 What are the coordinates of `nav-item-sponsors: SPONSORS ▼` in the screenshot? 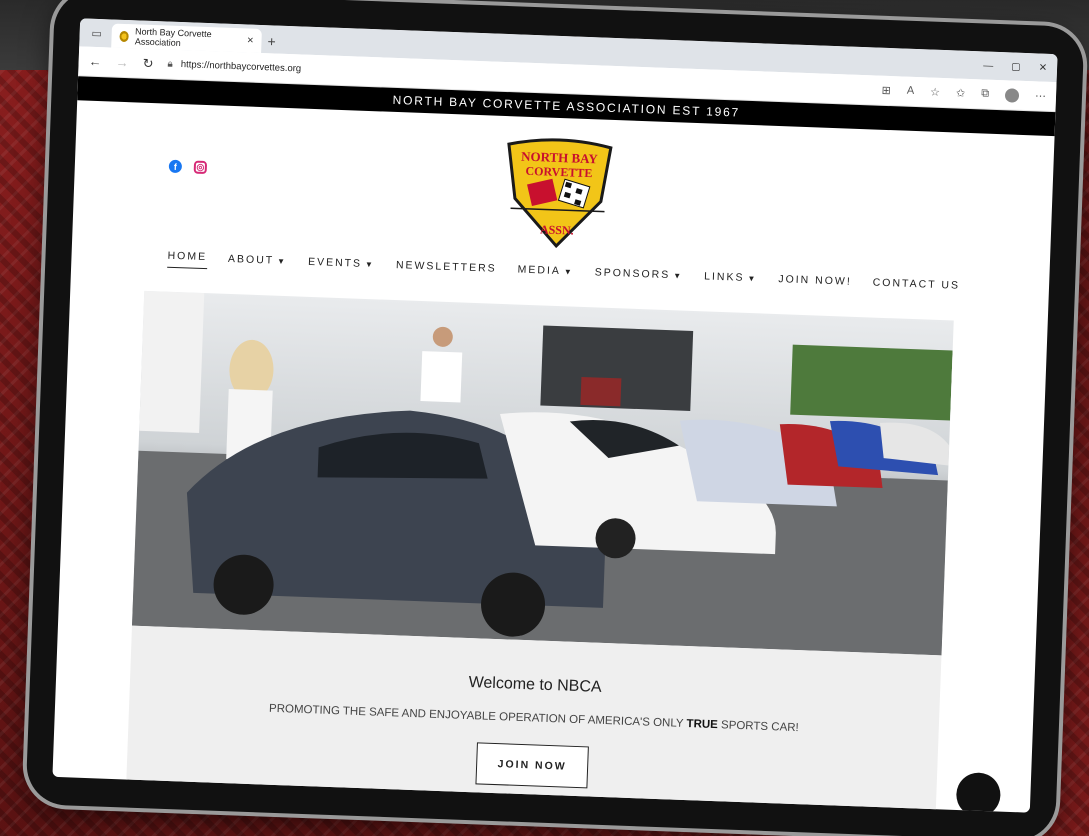 It's located at (639, 275).